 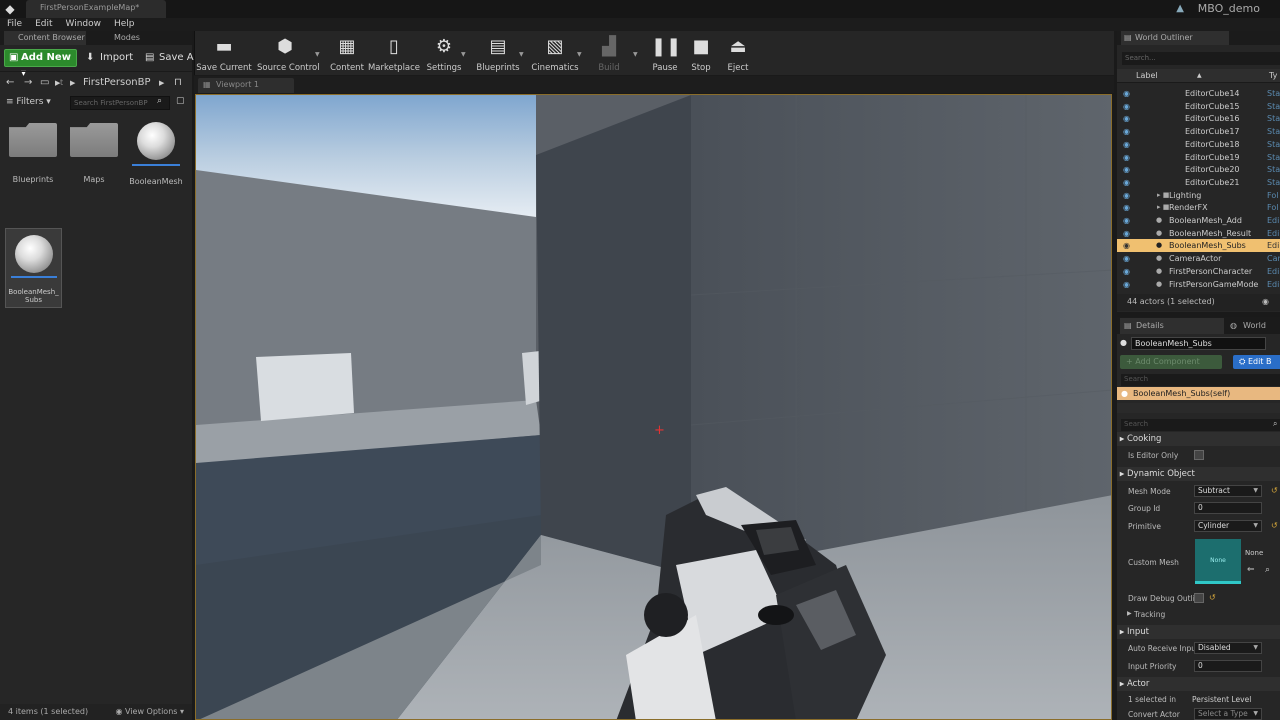 I want to click on group-id-input: 0, so click(x=1228, y=508).